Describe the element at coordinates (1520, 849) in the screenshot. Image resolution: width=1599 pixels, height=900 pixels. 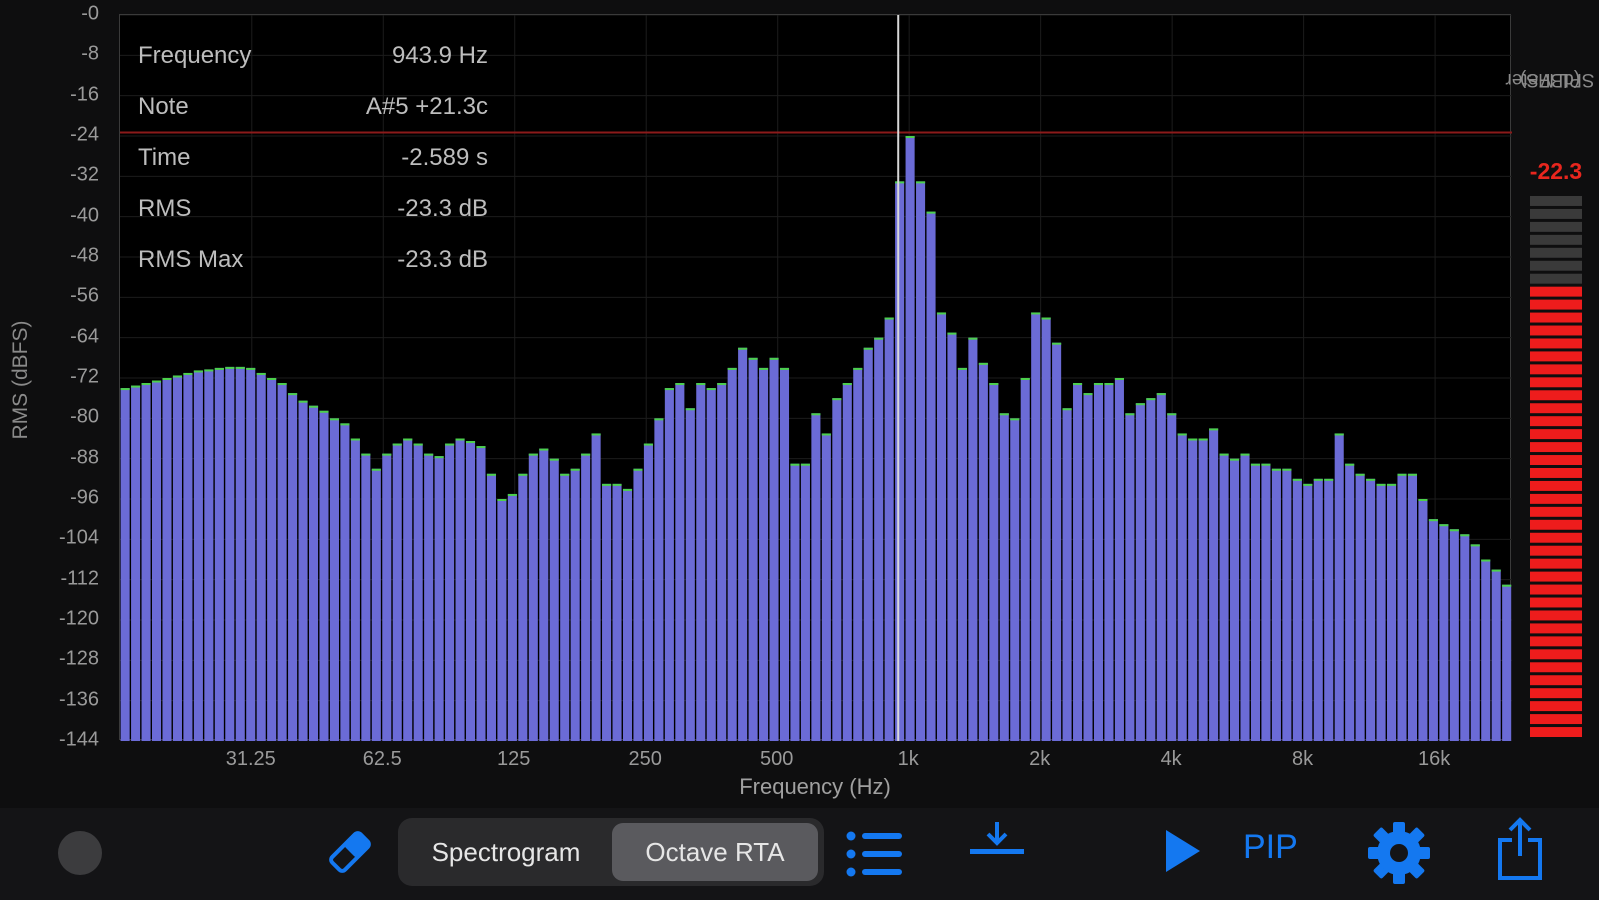
I see `share-icon` at that location.